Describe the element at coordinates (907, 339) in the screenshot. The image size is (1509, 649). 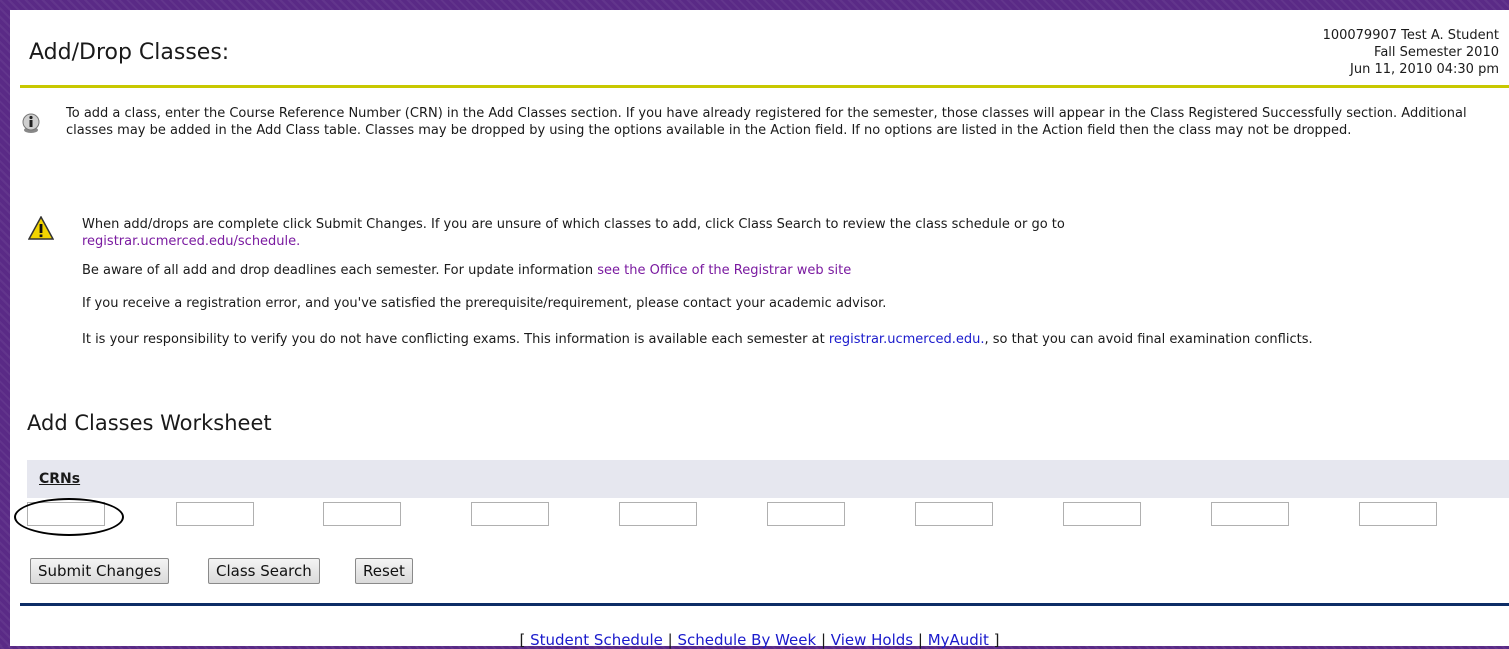
I see `registrar-link: registrar.ucmerced.edu.` at that location.